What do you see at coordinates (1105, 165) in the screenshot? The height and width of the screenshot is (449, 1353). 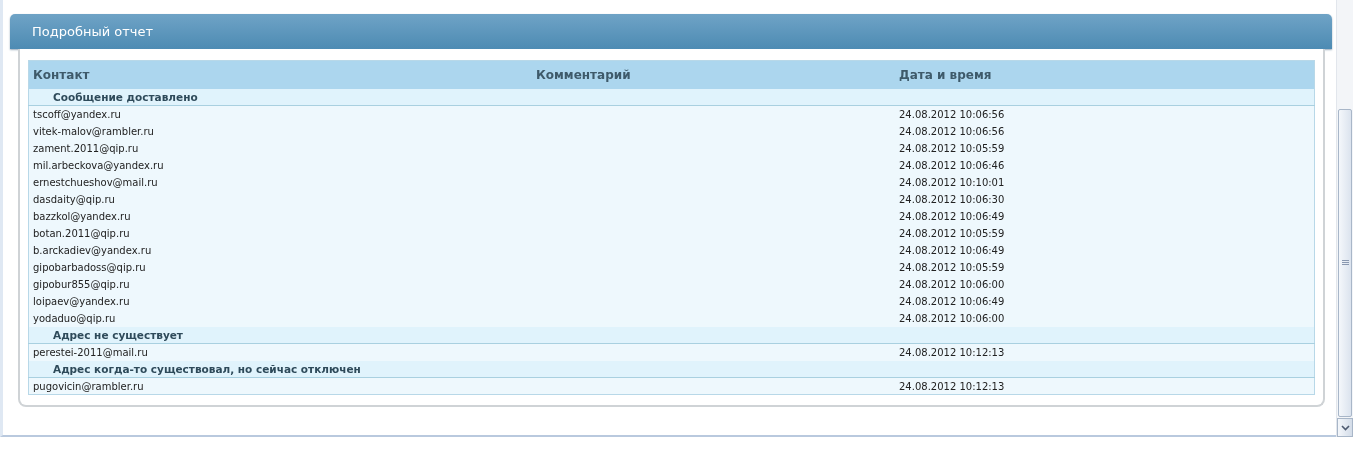 I see `table-cell: 24.08.2012 10:06:46` at bounding box center [1105, 165].